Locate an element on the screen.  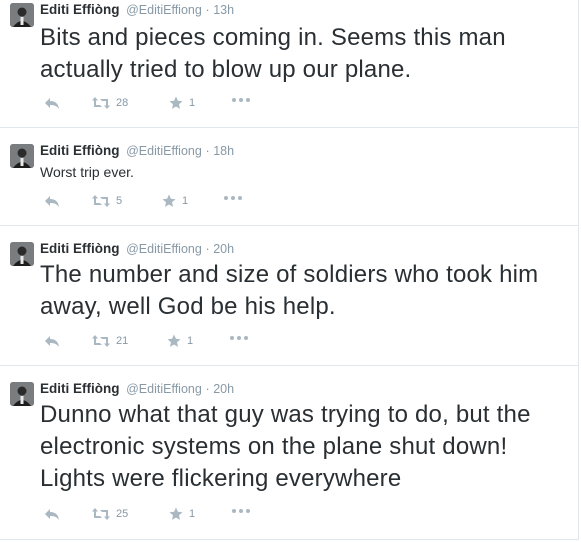
retweet-count: 25 is located at coordinates (122, 514).